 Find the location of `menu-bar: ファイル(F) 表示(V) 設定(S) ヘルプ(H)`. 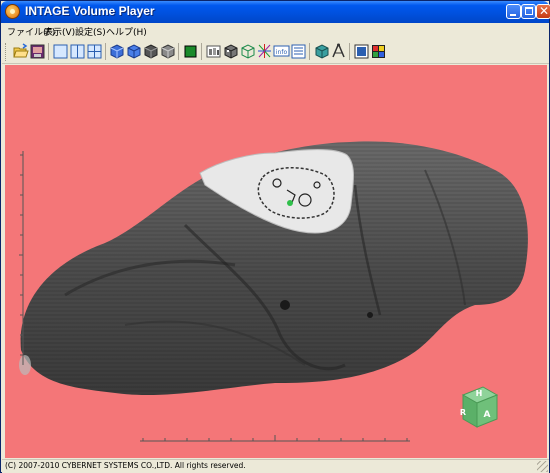

menu-bar: ファイル(F) 表示(V) 設定(S) ヘルプ(H) is located at coordinates (275, 31).